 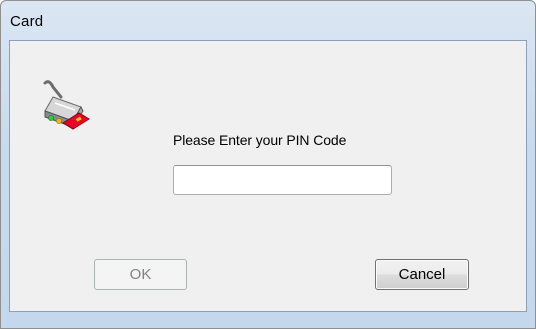 What do you see at coordinates (27, 21) in the screenshot?
I see `window-title: Card` at bounding box center [27, 21].